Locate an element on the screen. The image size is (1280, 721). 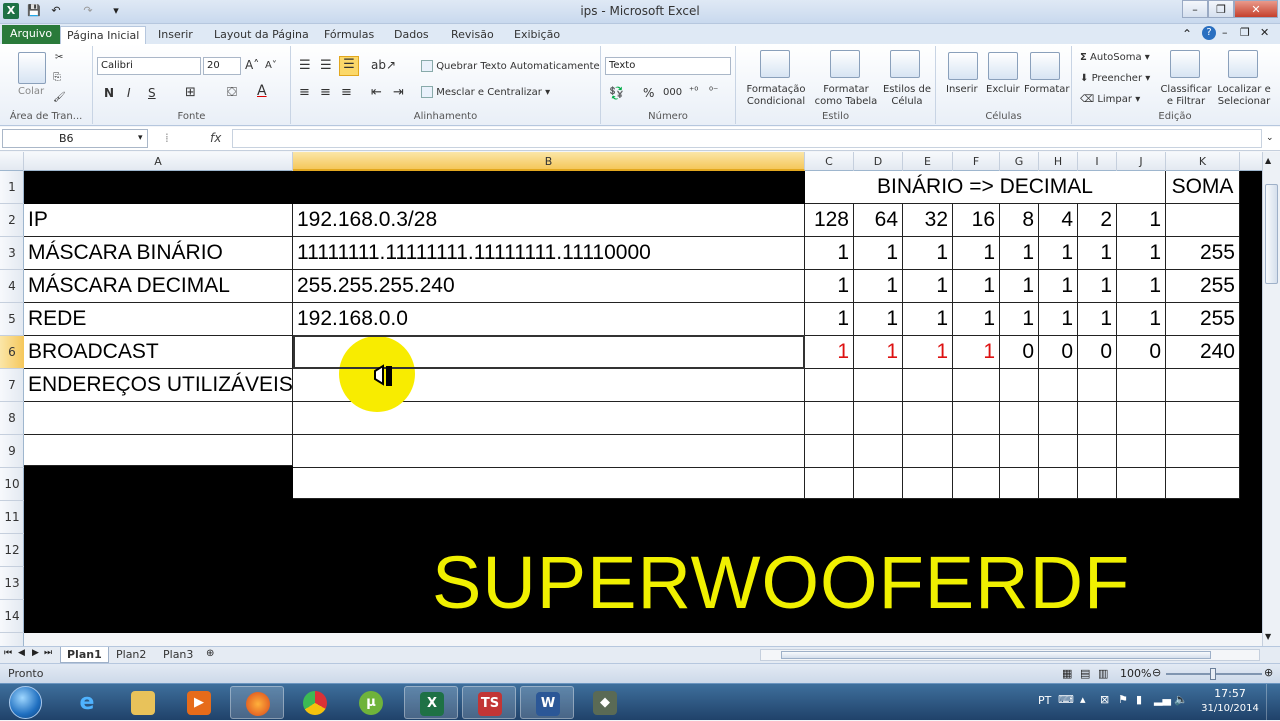
bit-weight: 16 is located at coordinates (976, 220).